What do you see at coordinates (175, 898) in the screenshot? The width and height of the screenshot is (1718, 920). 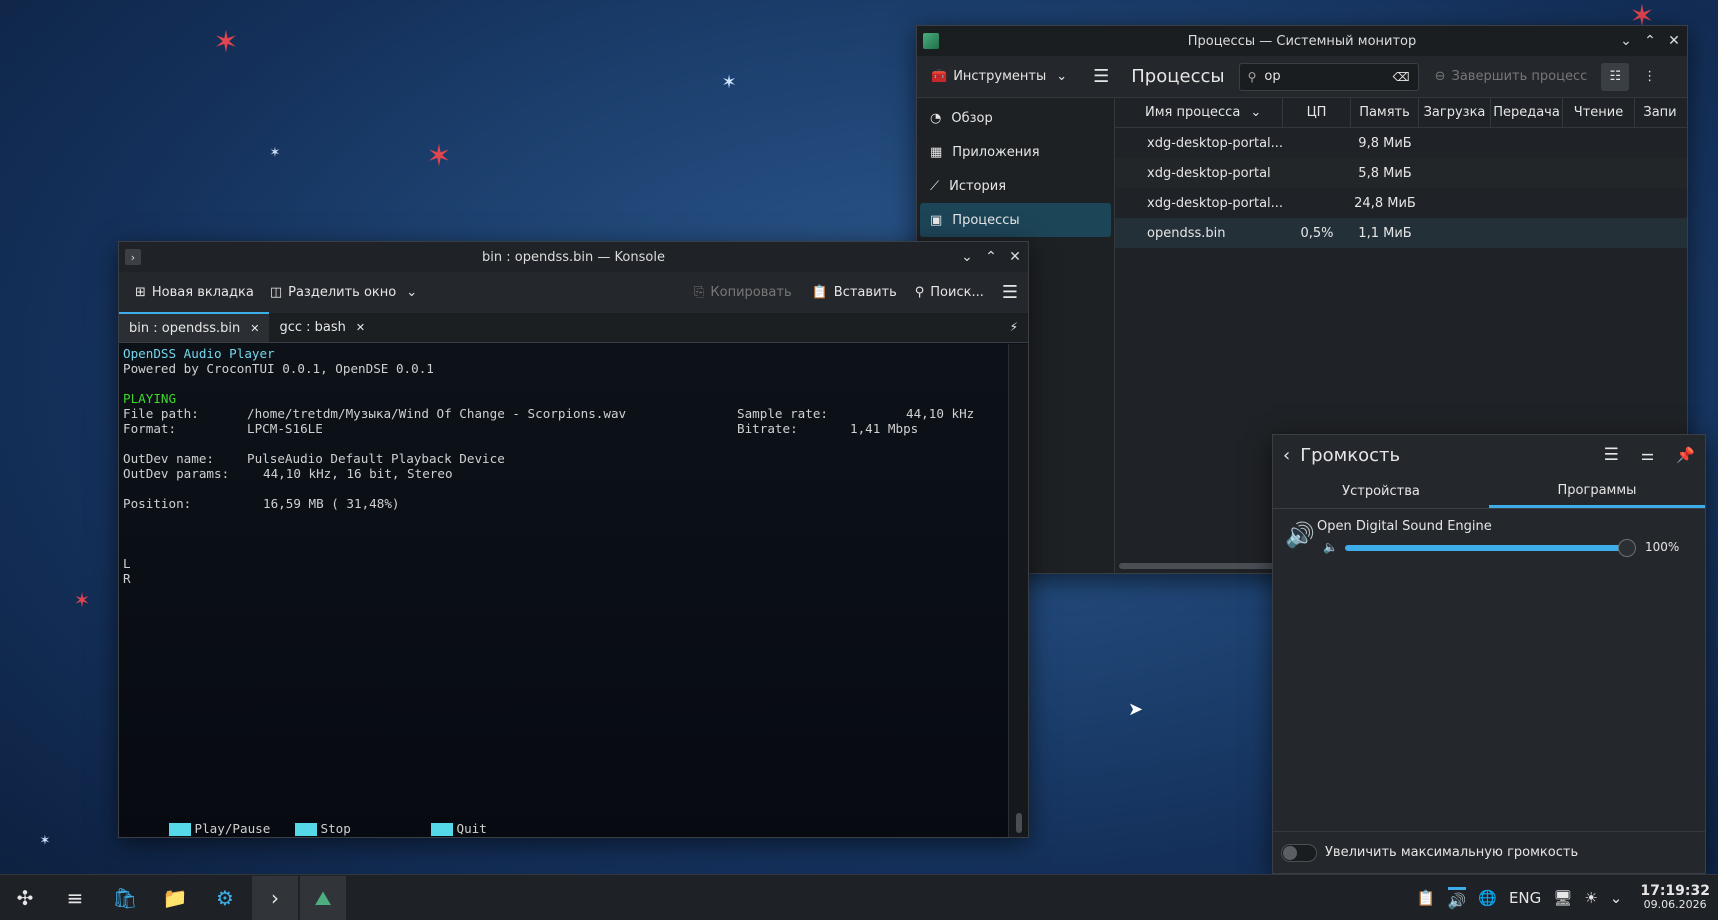 I see `file-manager-icon: 📁` at bounding box center [175, 898].